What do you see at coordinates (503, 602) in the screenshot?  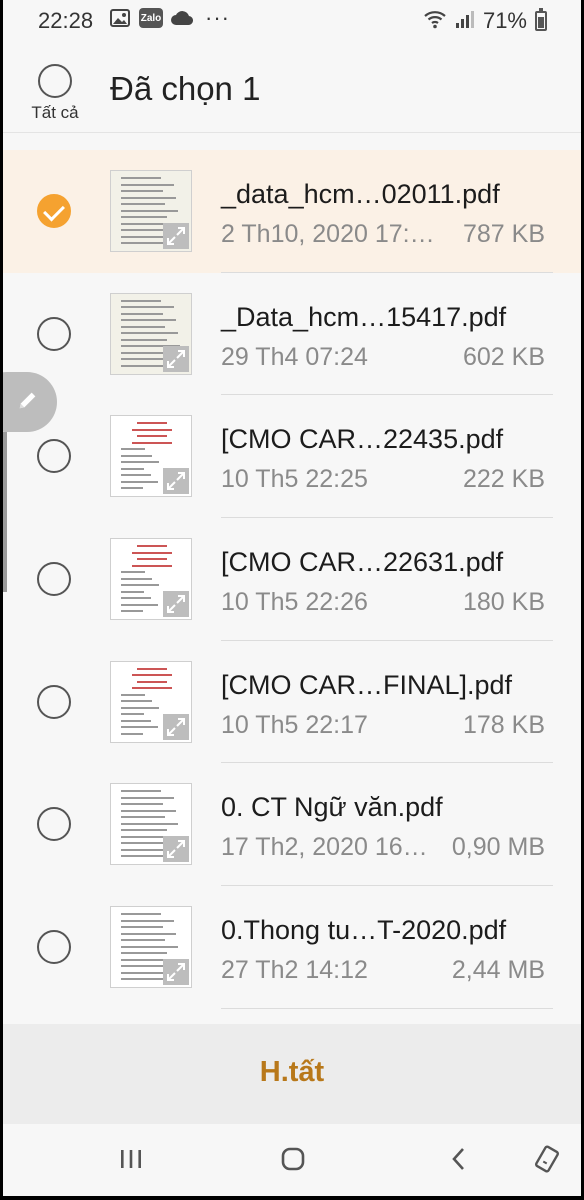 I see `file-size: 180 KB` at bounding box center [503, 602].